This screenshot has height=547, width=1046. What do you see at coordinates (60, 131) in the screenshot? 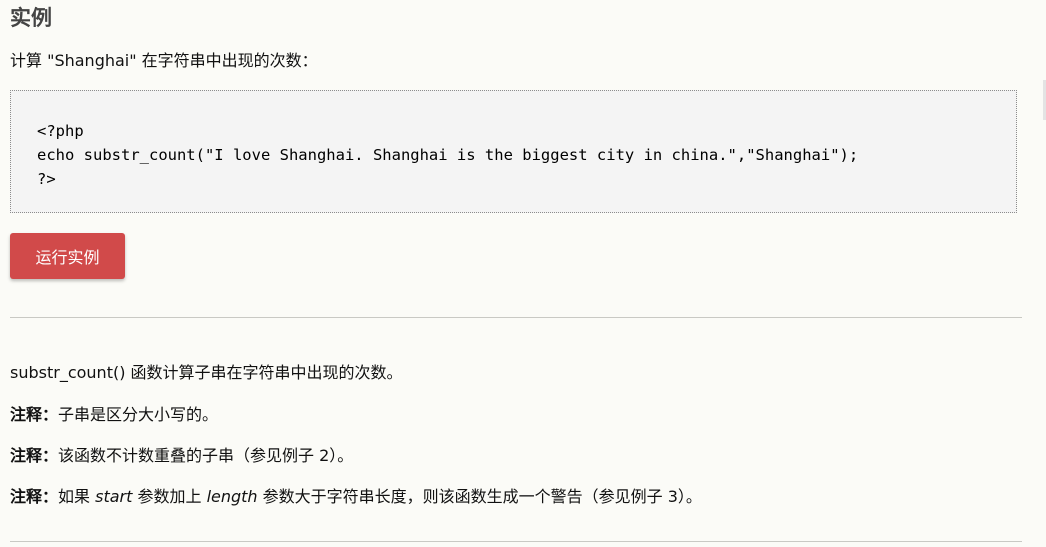
I see `code-line-1: <?php` at bounding box center [60, 131].